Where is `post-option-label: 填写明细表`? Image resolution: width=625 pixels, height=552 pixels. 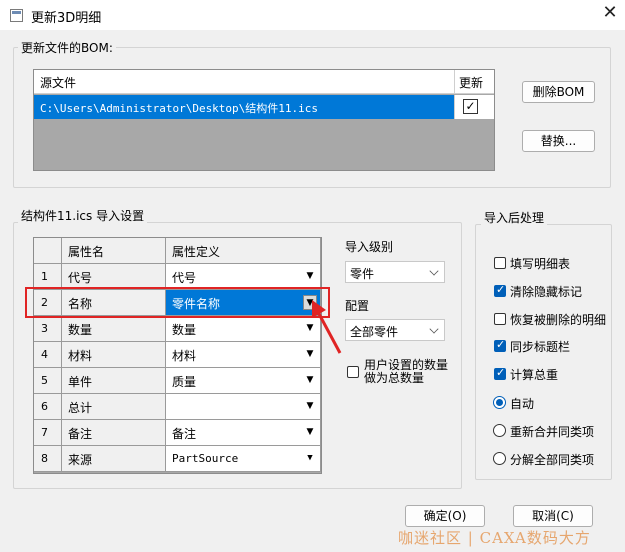 post-option-label: 填写明细表 is located at coordinates (540, 264).